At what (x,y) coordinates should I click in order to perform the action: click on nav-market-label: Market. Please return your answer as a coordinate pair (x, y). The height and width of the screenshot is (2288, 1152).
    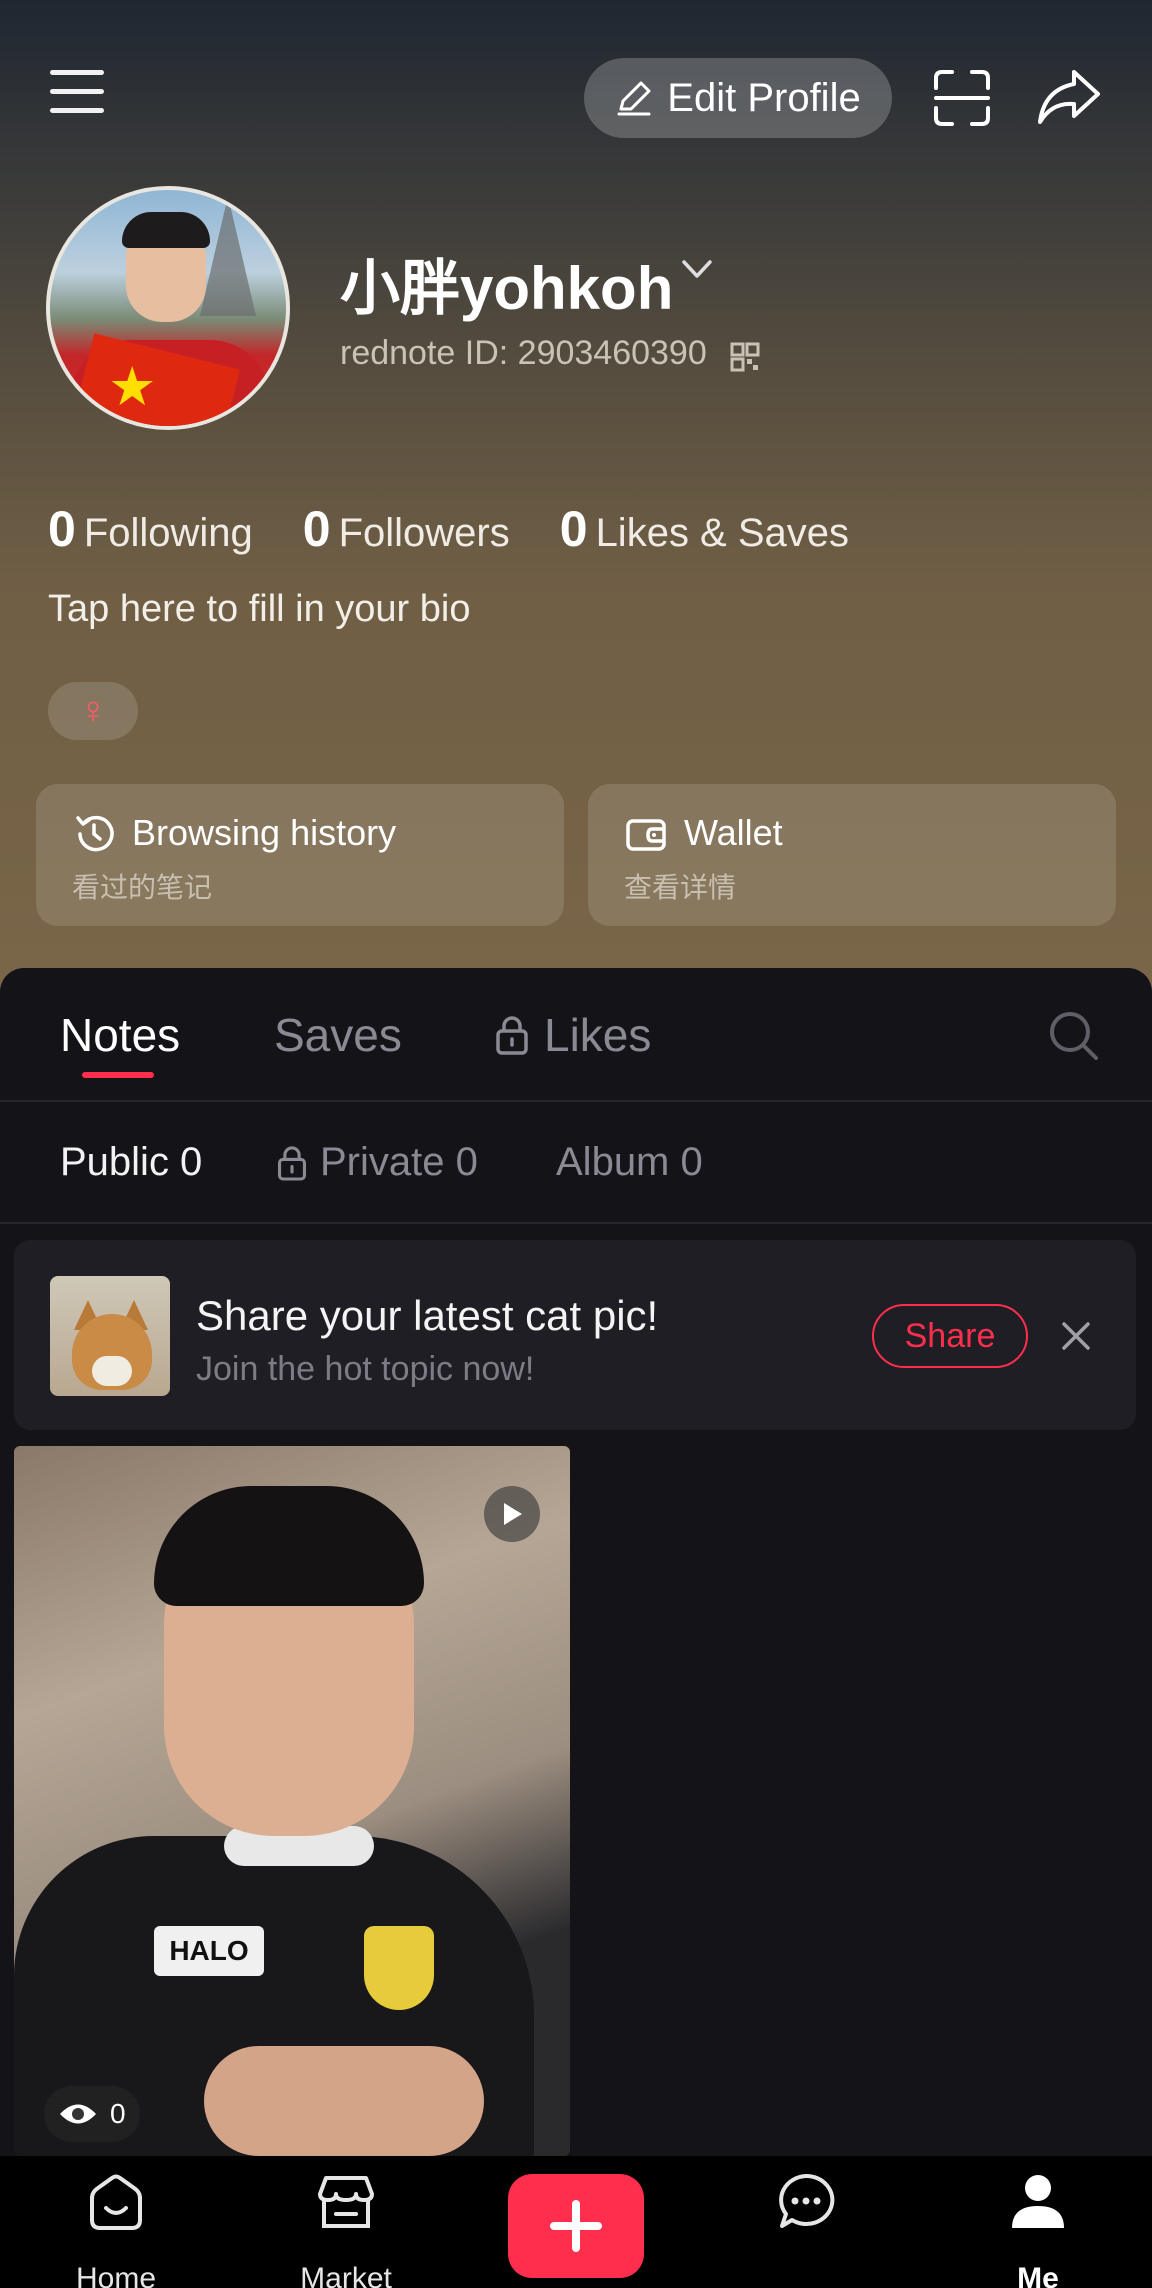
    Looking at the image, I should click on (346, 2275).